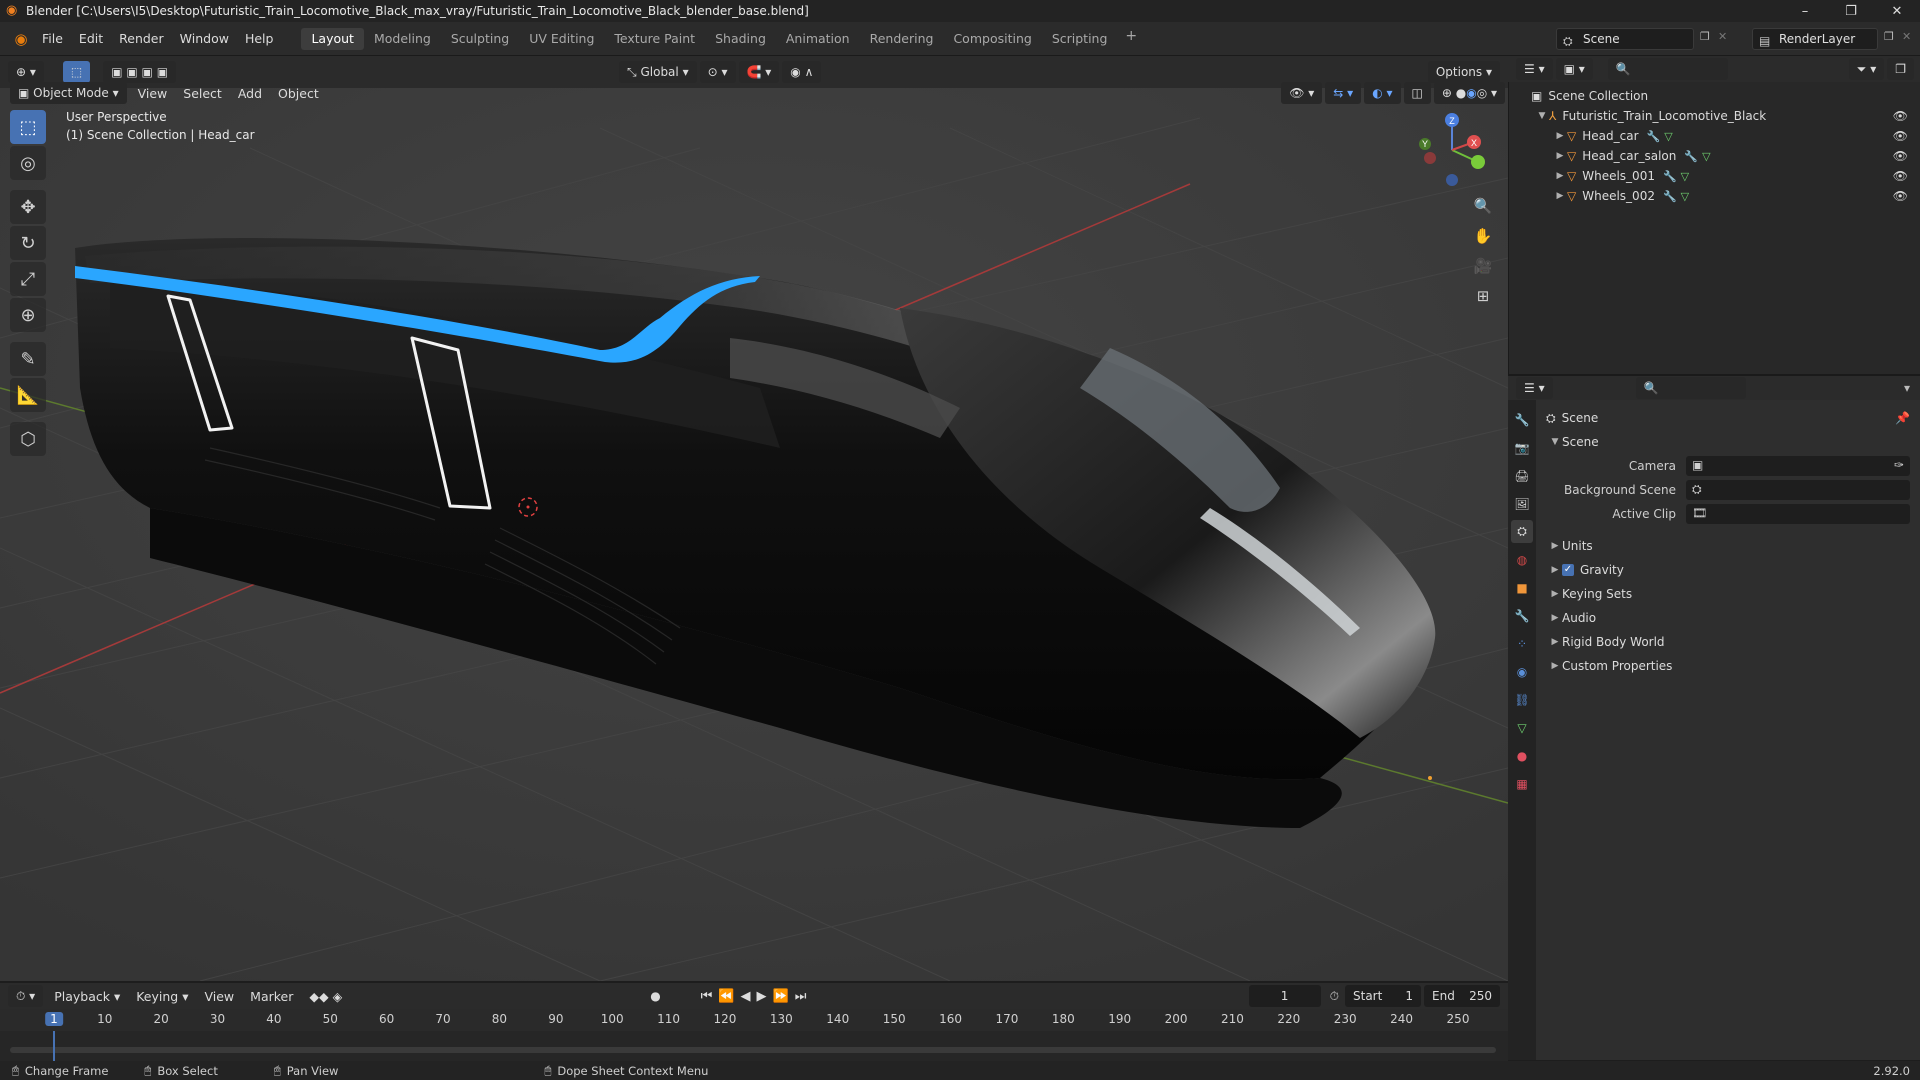 The image size is (1920, 1080). Describe the element at coordinates (28, 439) in the screenshot. I see `add-cube-tool: ⬡` at that location.